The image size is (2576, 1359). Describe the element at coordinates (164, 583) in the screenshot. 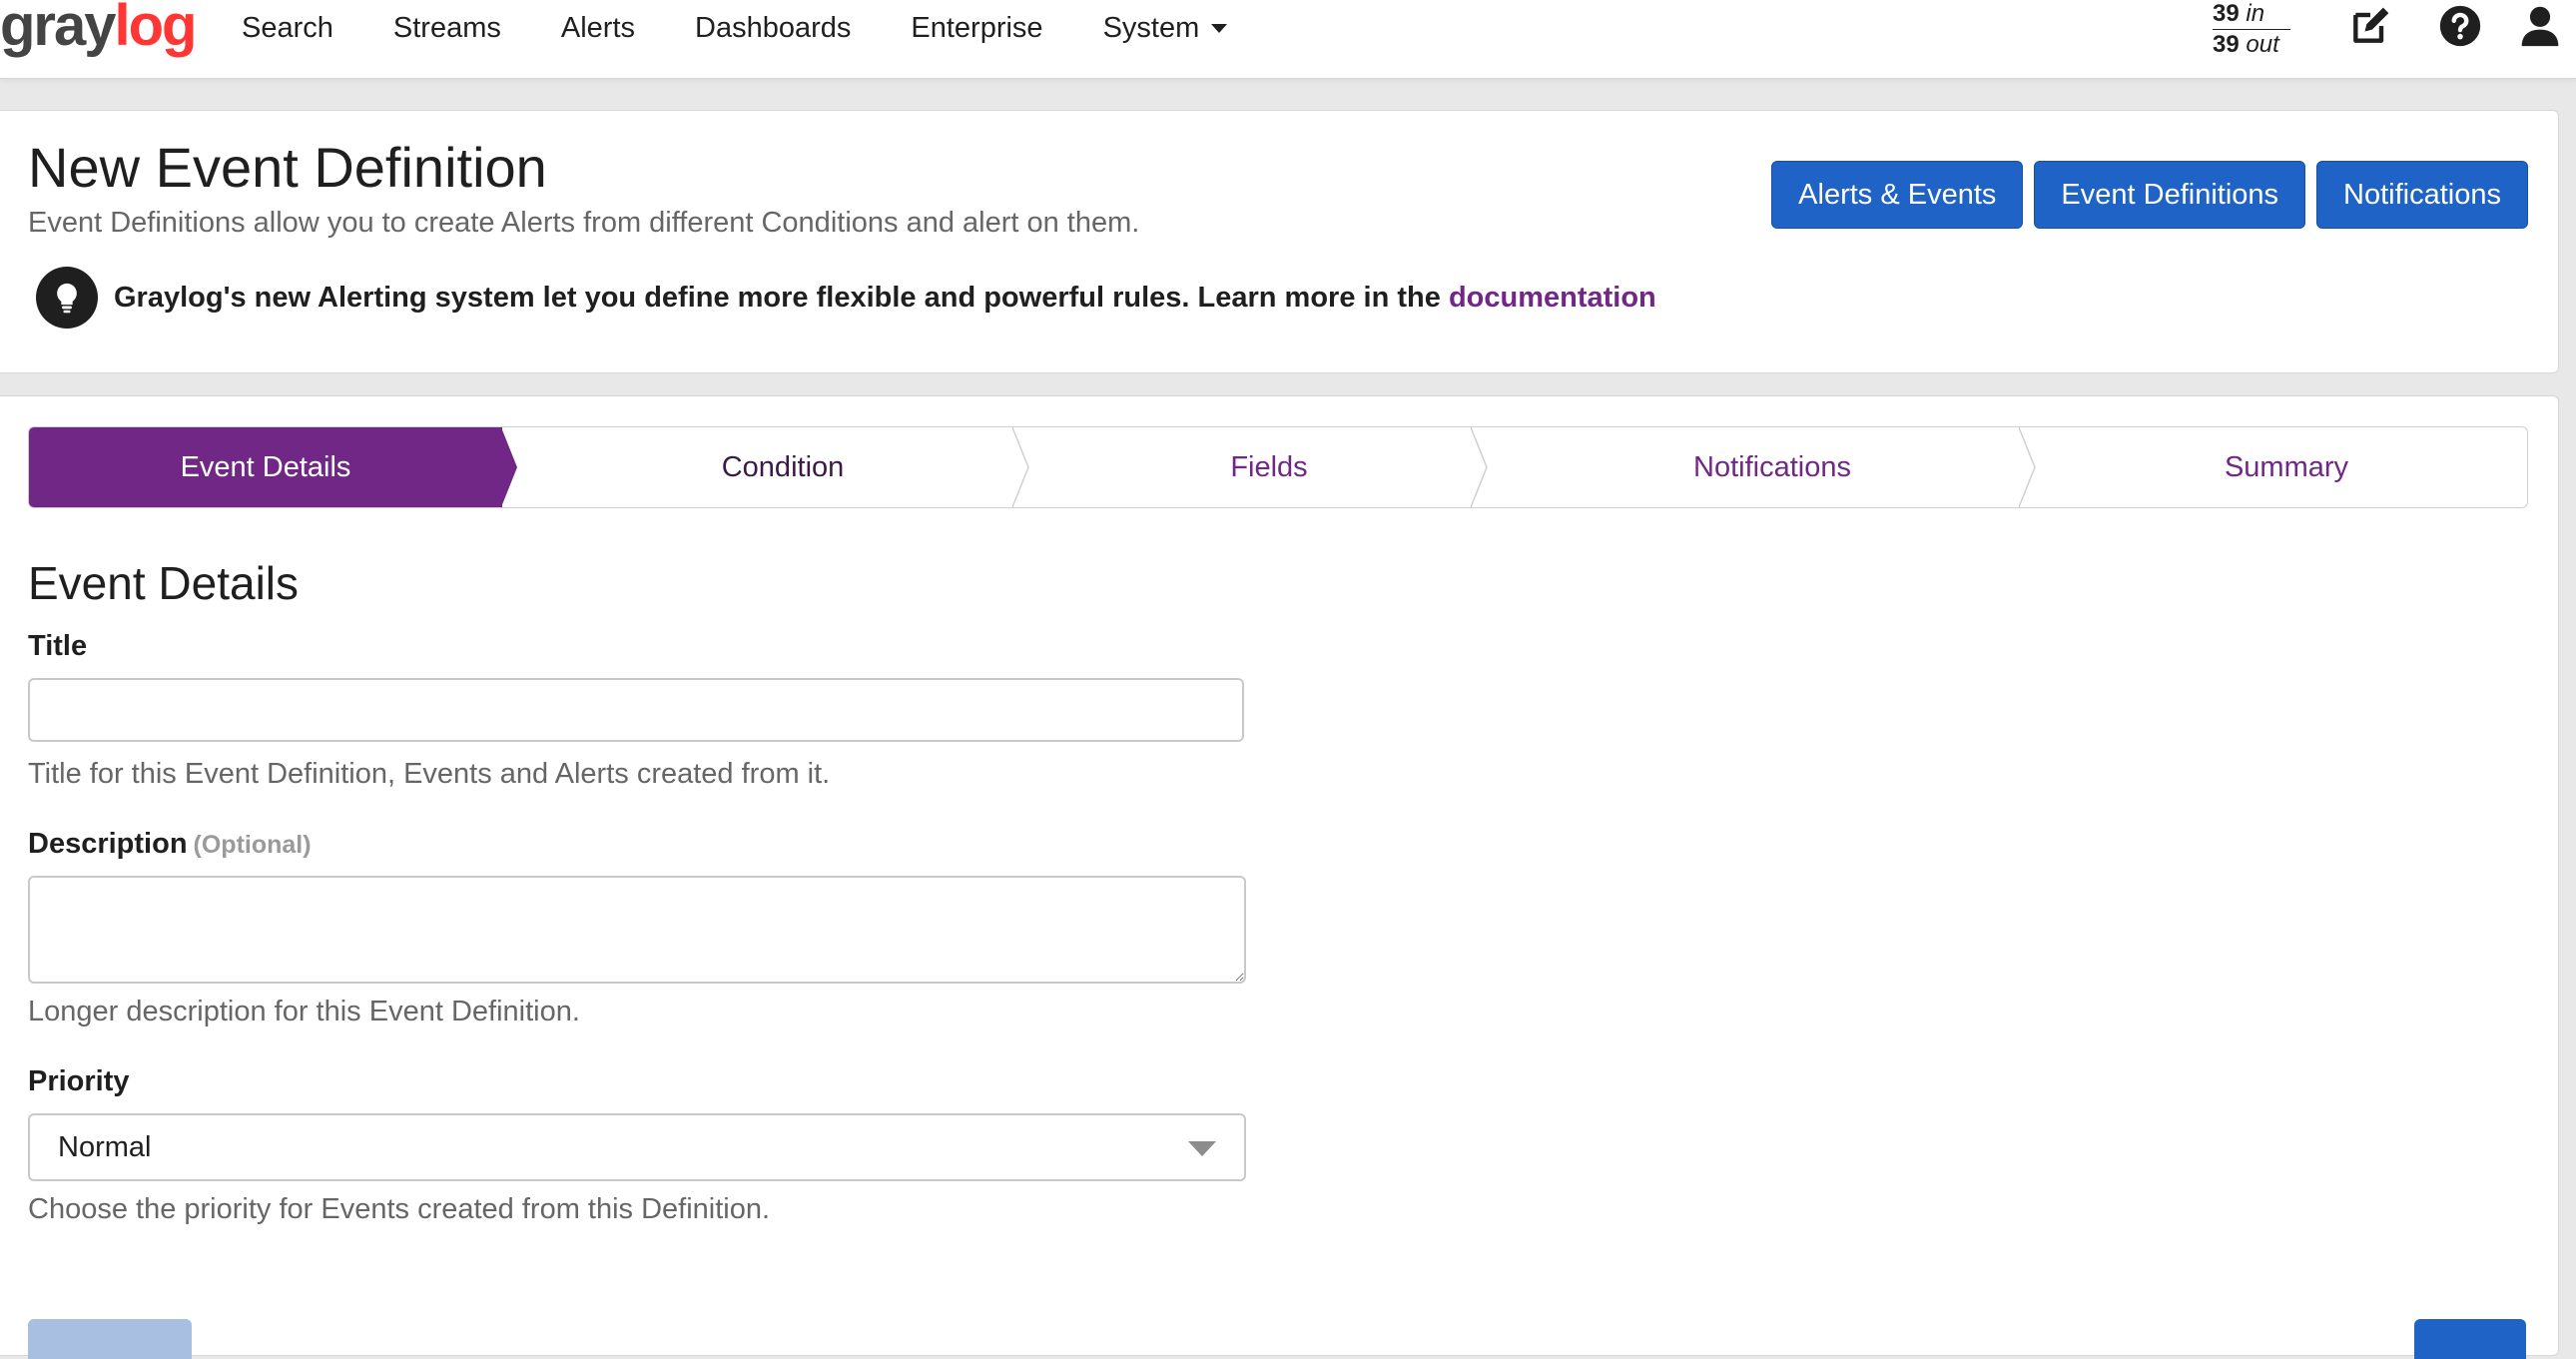

I see `section-title: Event Details` at that location.